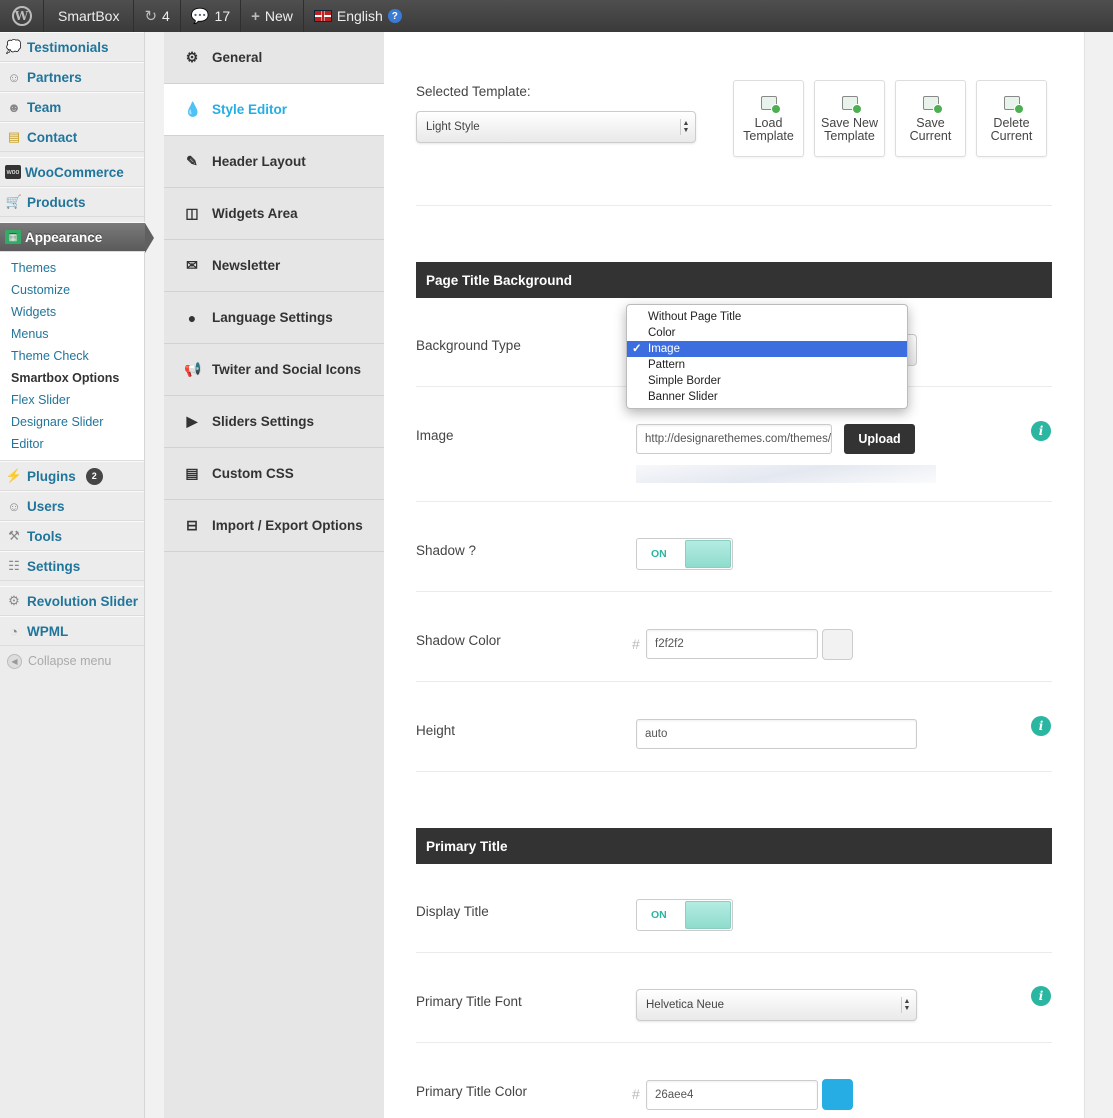 The image size is (1113, 1118). What do you see at coordinates (72, 400) in the screenshot?
I see `submenu-flex-slider: Flex Slider` at bounding box center [72, 400].